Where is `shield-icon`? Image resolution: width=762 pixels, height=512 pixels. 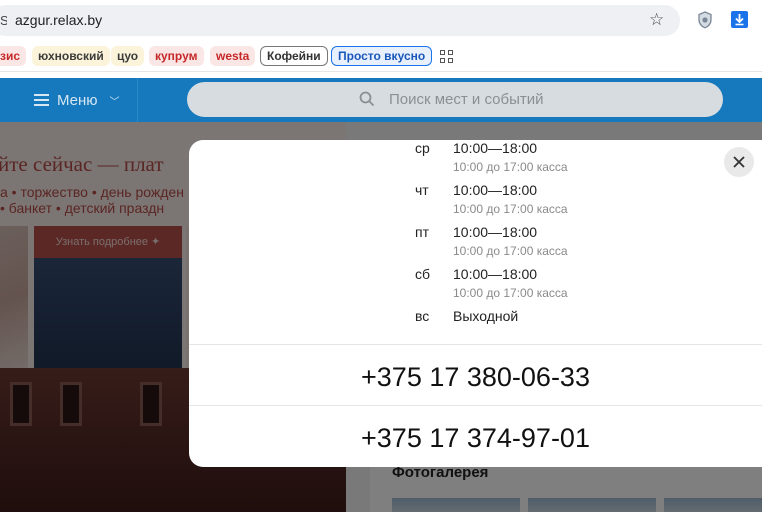
shield-icon is located at coordinates (705, 20).